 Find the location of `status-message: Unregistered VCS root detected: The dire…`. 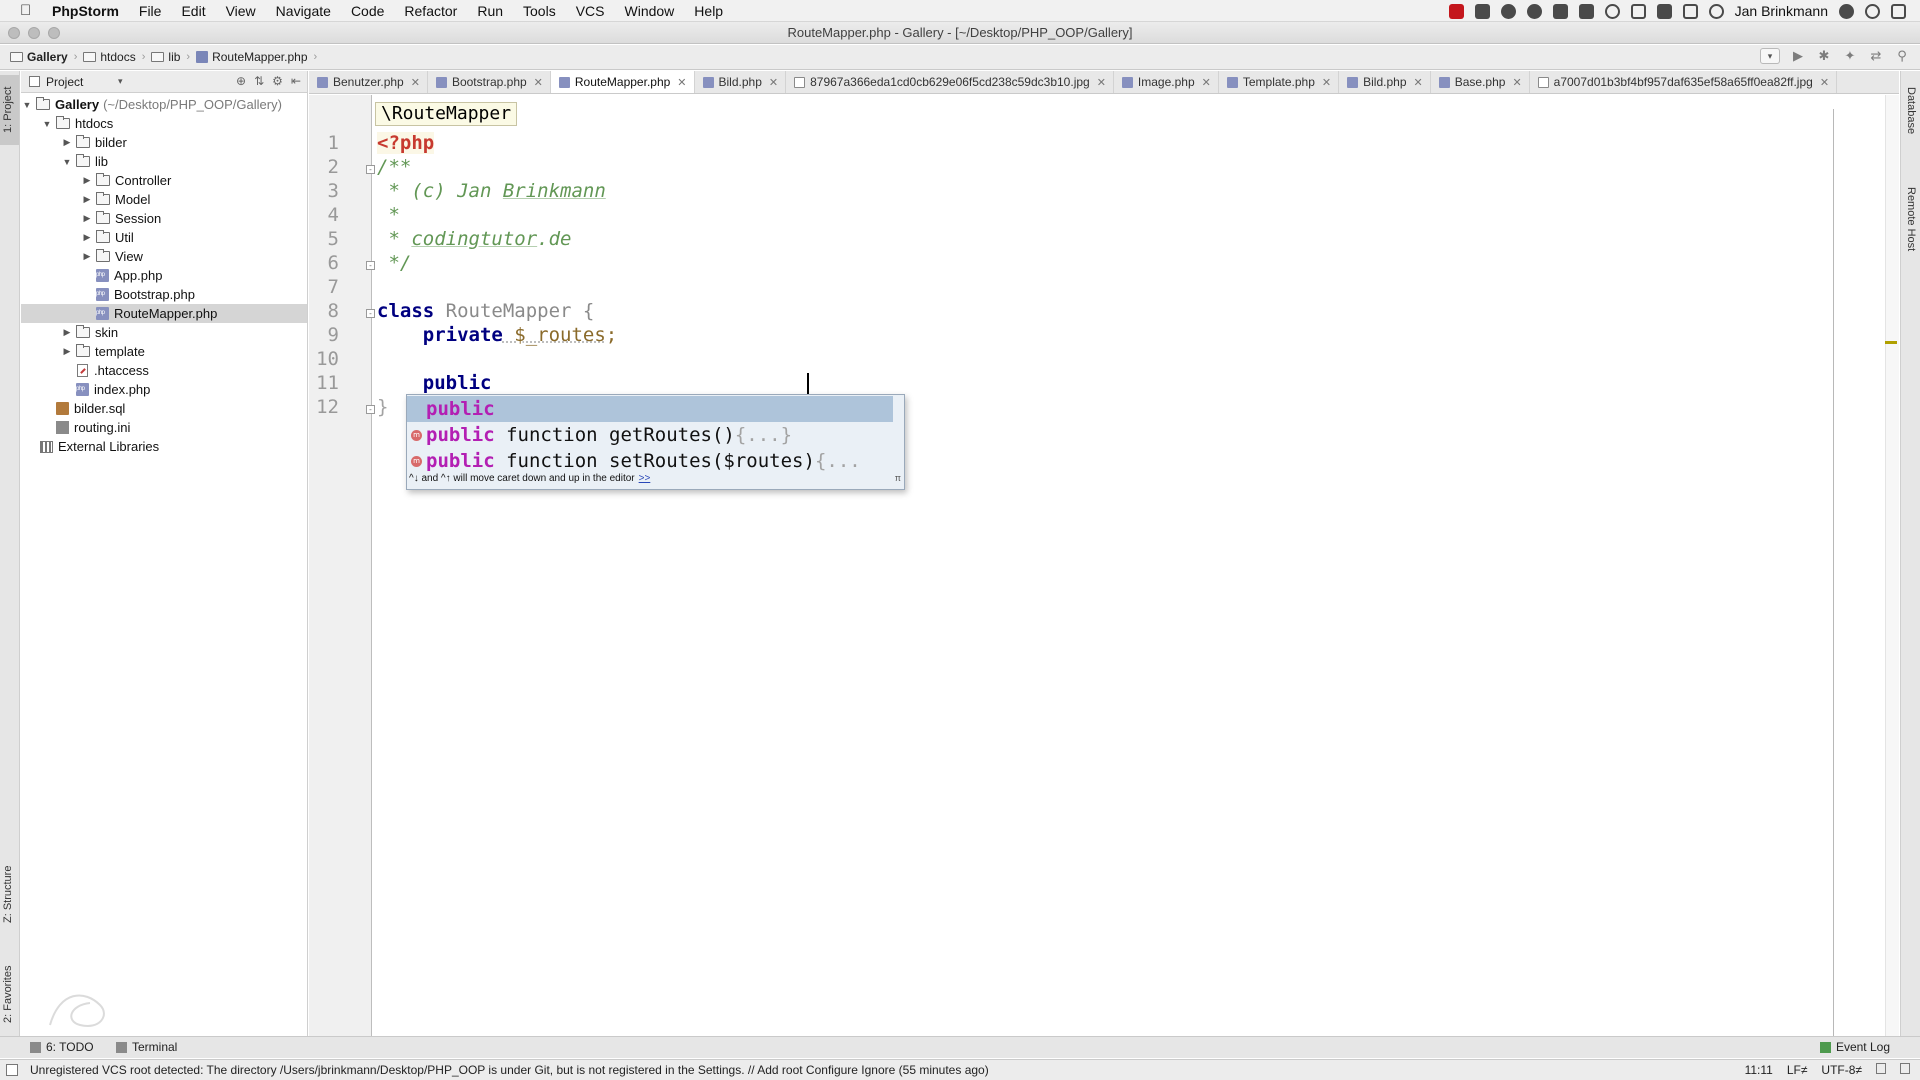

status-message: Unregistered VCS root detected: The dire… is located at coordinates (509, 1070).